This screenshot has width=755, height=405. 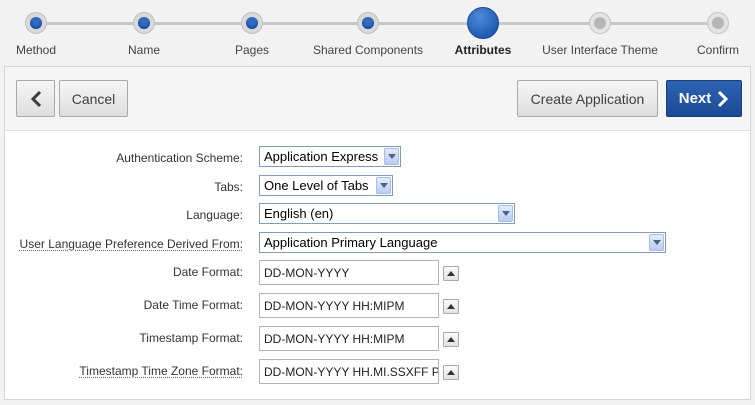 What do you see at coordinates (483, 23) in the screenshot?
I see `step-current-icon` at bounding box center [483, 23].